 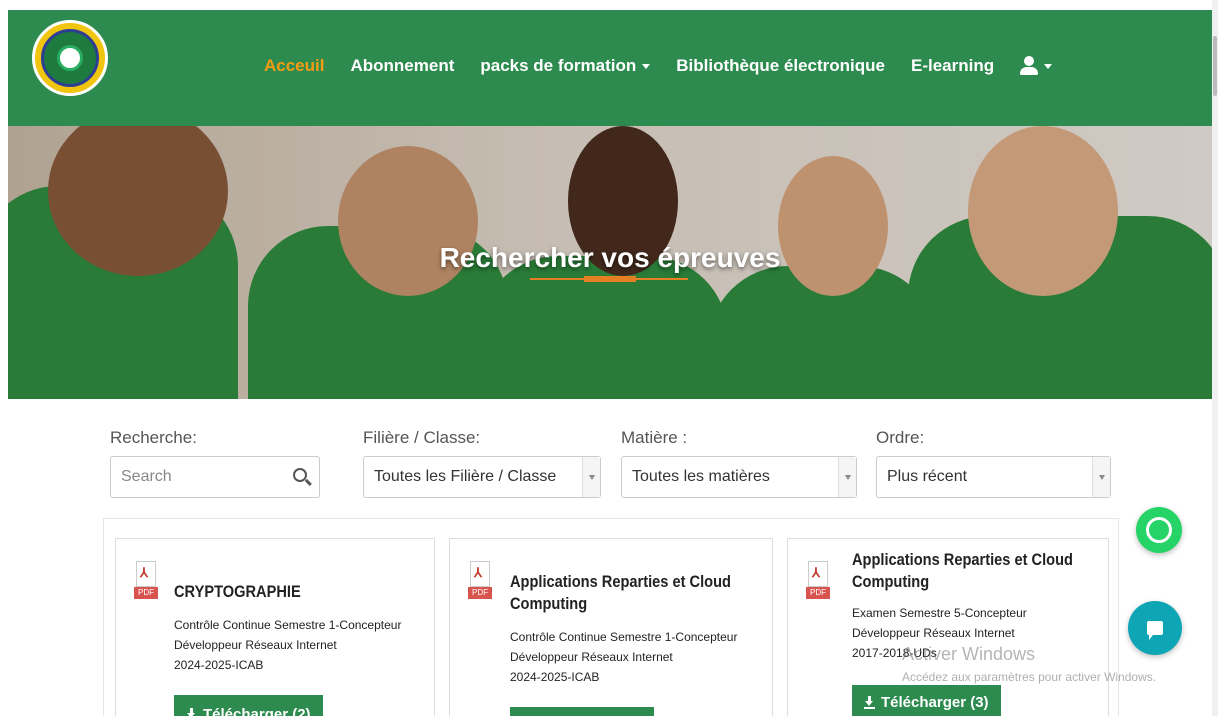 I want to click on hero-title: Rechercher vos épreuves, so click(x=610, y=257).